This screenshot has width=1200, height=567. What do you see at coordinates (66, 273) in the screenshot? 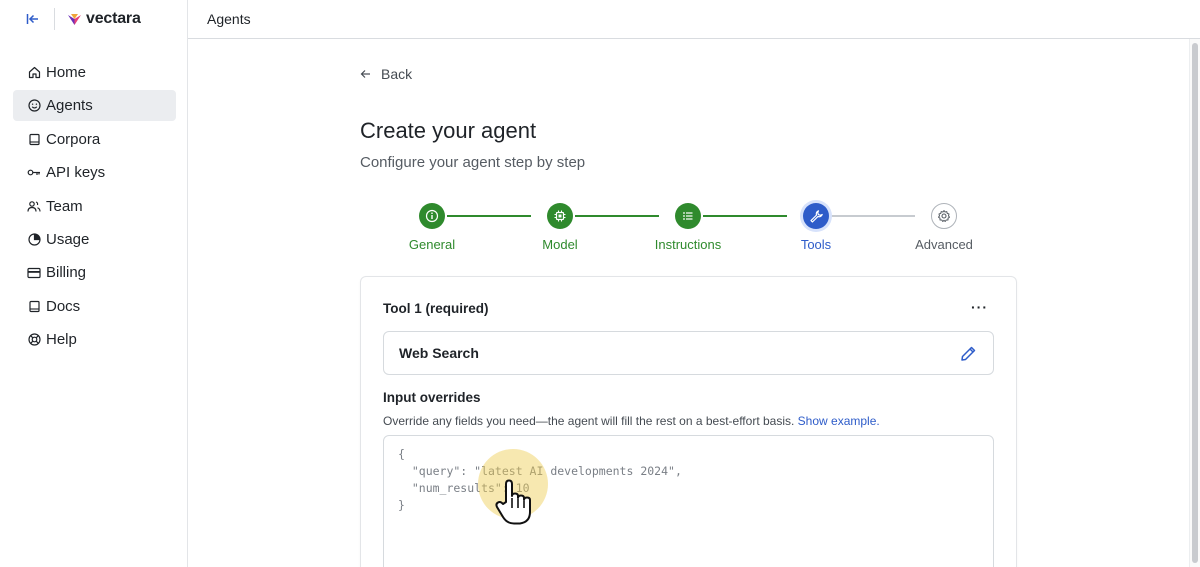
I see `sidebar-item-label: Billing` at bounding box center [66, 273].